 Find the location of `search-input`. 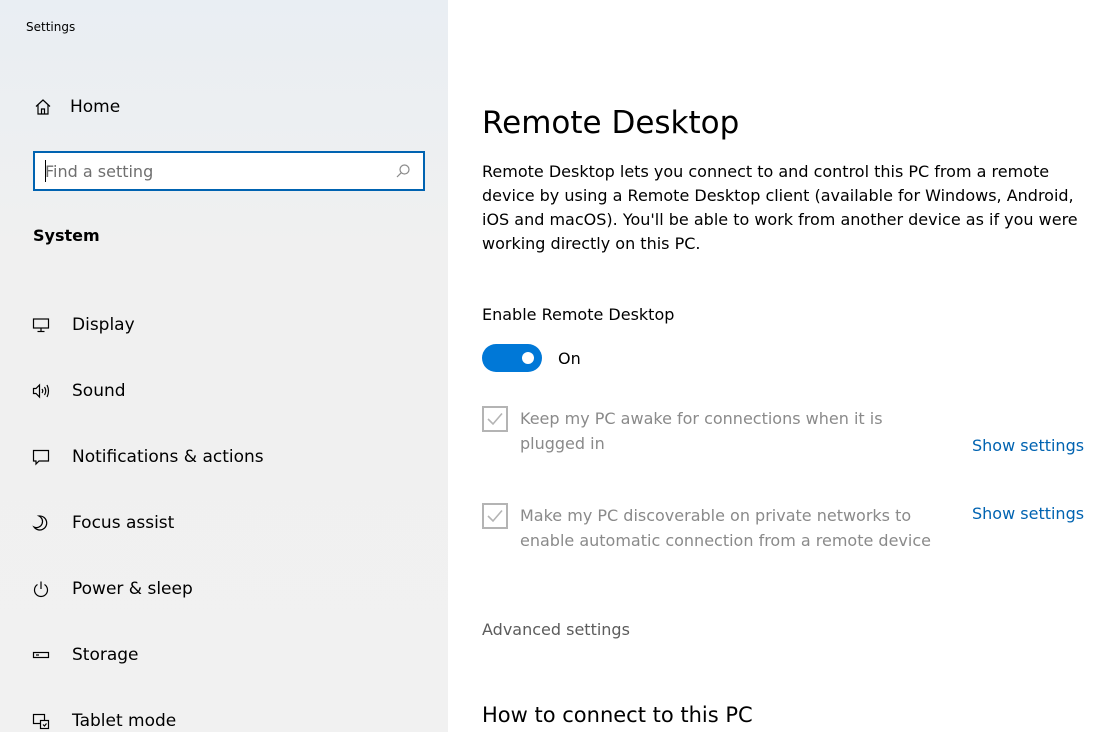

search-input is located at coordinates (213, 171).